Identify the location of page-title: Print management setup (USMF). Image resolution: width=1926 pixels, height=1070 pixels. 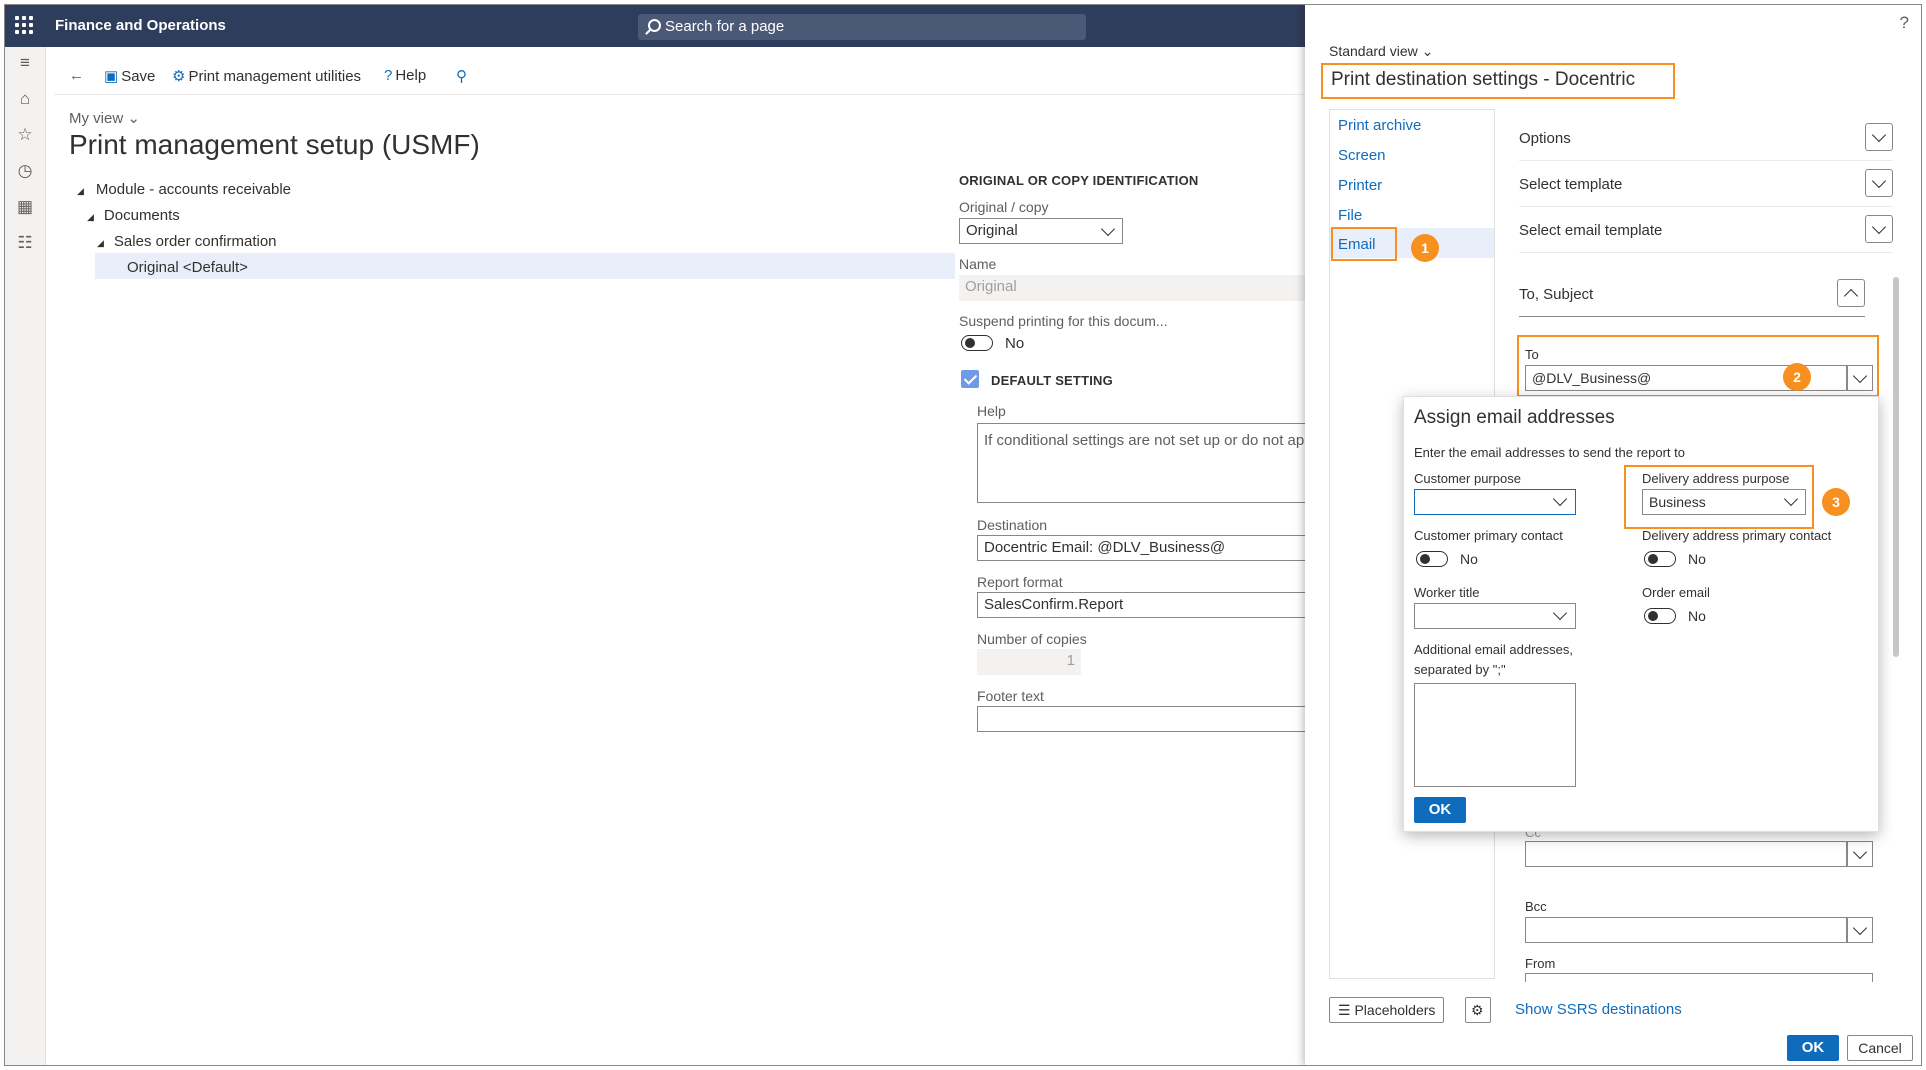
(274, 144).